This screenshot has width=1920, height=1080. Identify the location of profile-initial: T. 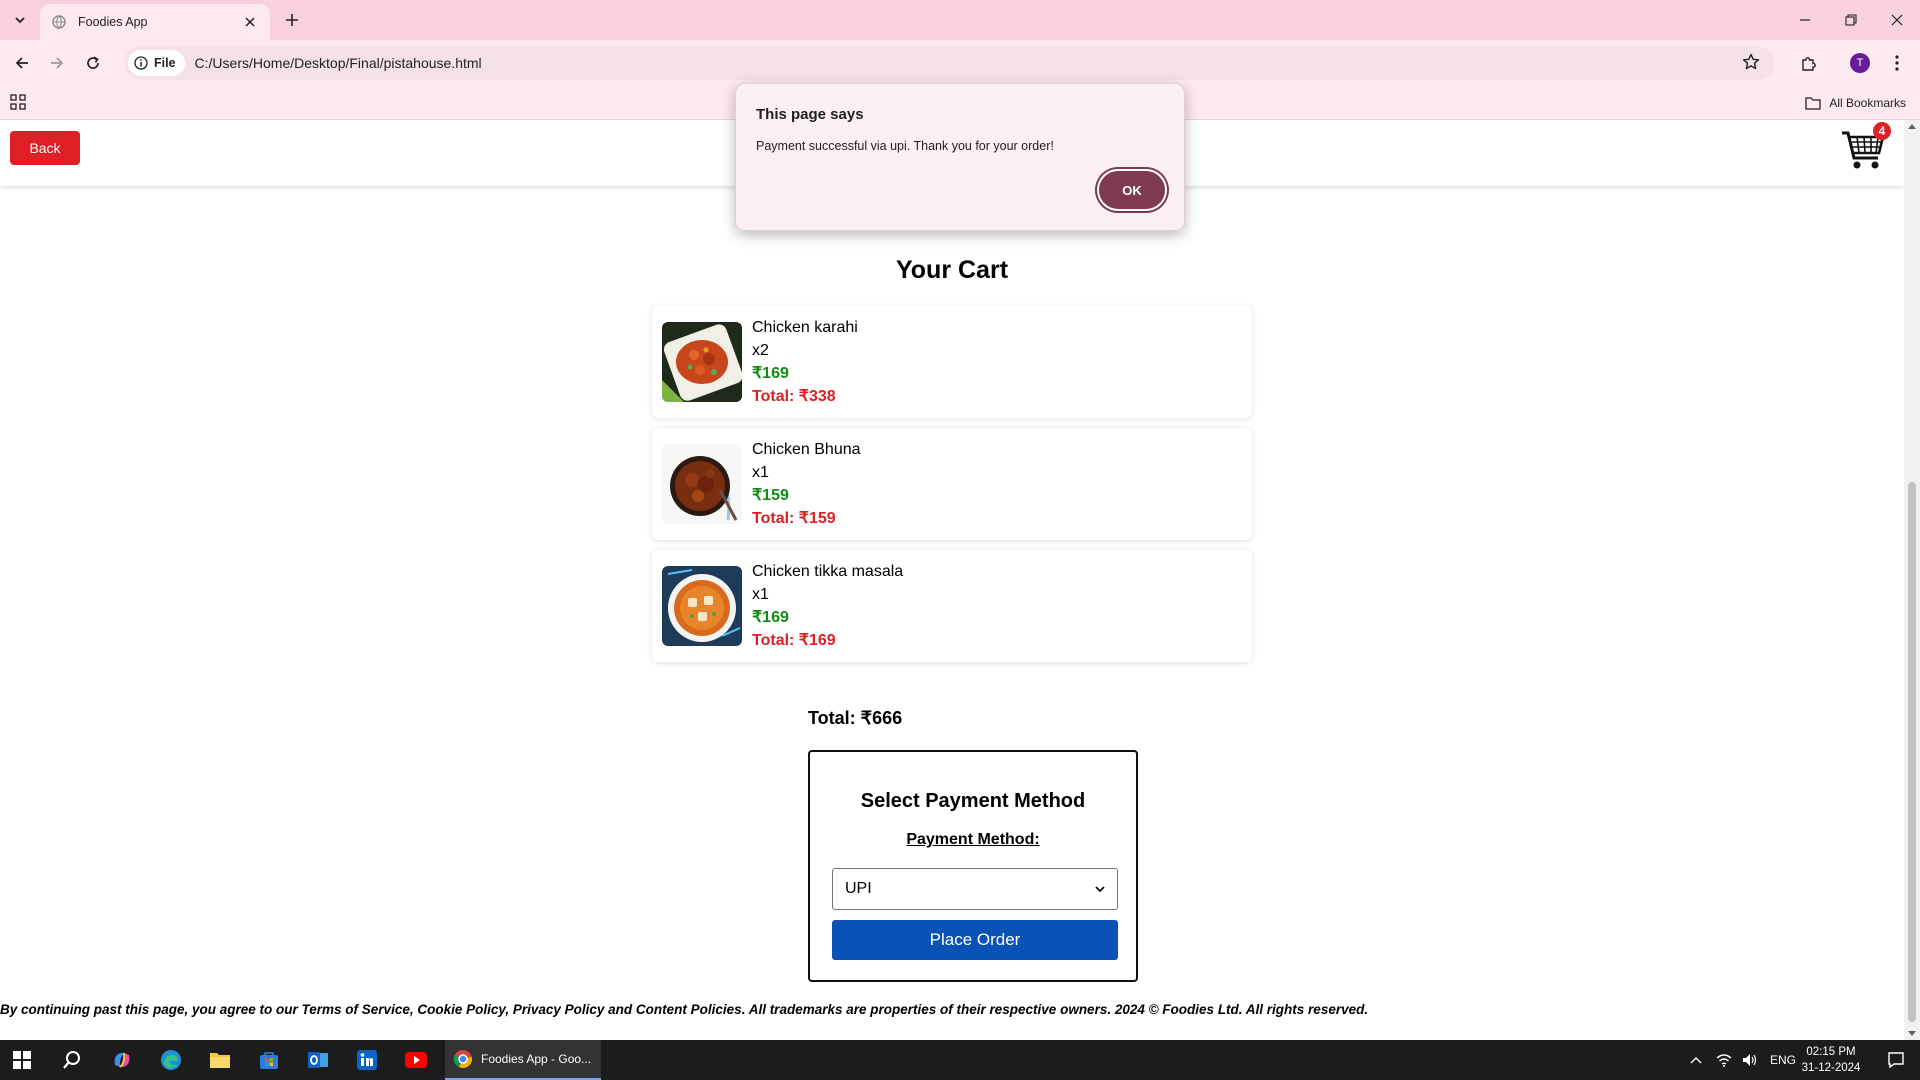
(1860, 63).